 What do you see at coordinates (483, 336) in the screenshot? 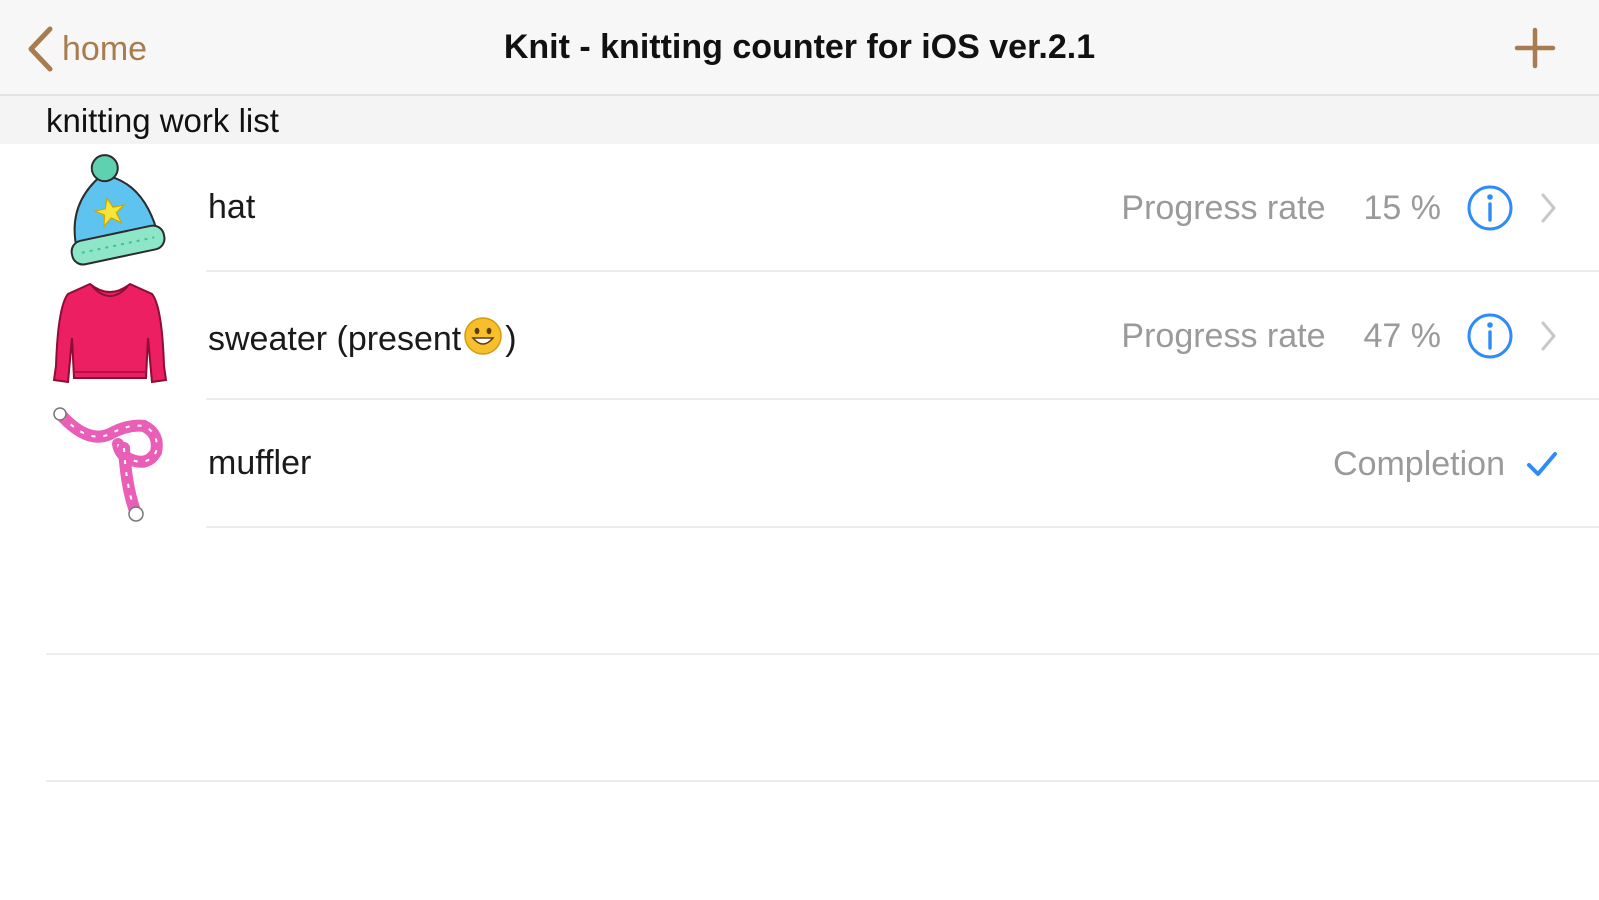
I see `grinning-face-emoji-icon` at bounding box center [483, 336].